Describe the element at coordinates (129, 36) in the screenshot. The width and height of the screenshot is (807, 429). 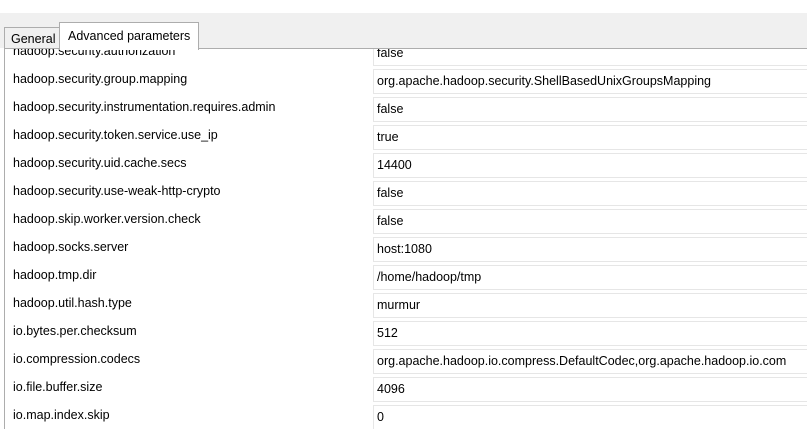
I see `tab-advanced-parameters: Advanced parameters` at that location.